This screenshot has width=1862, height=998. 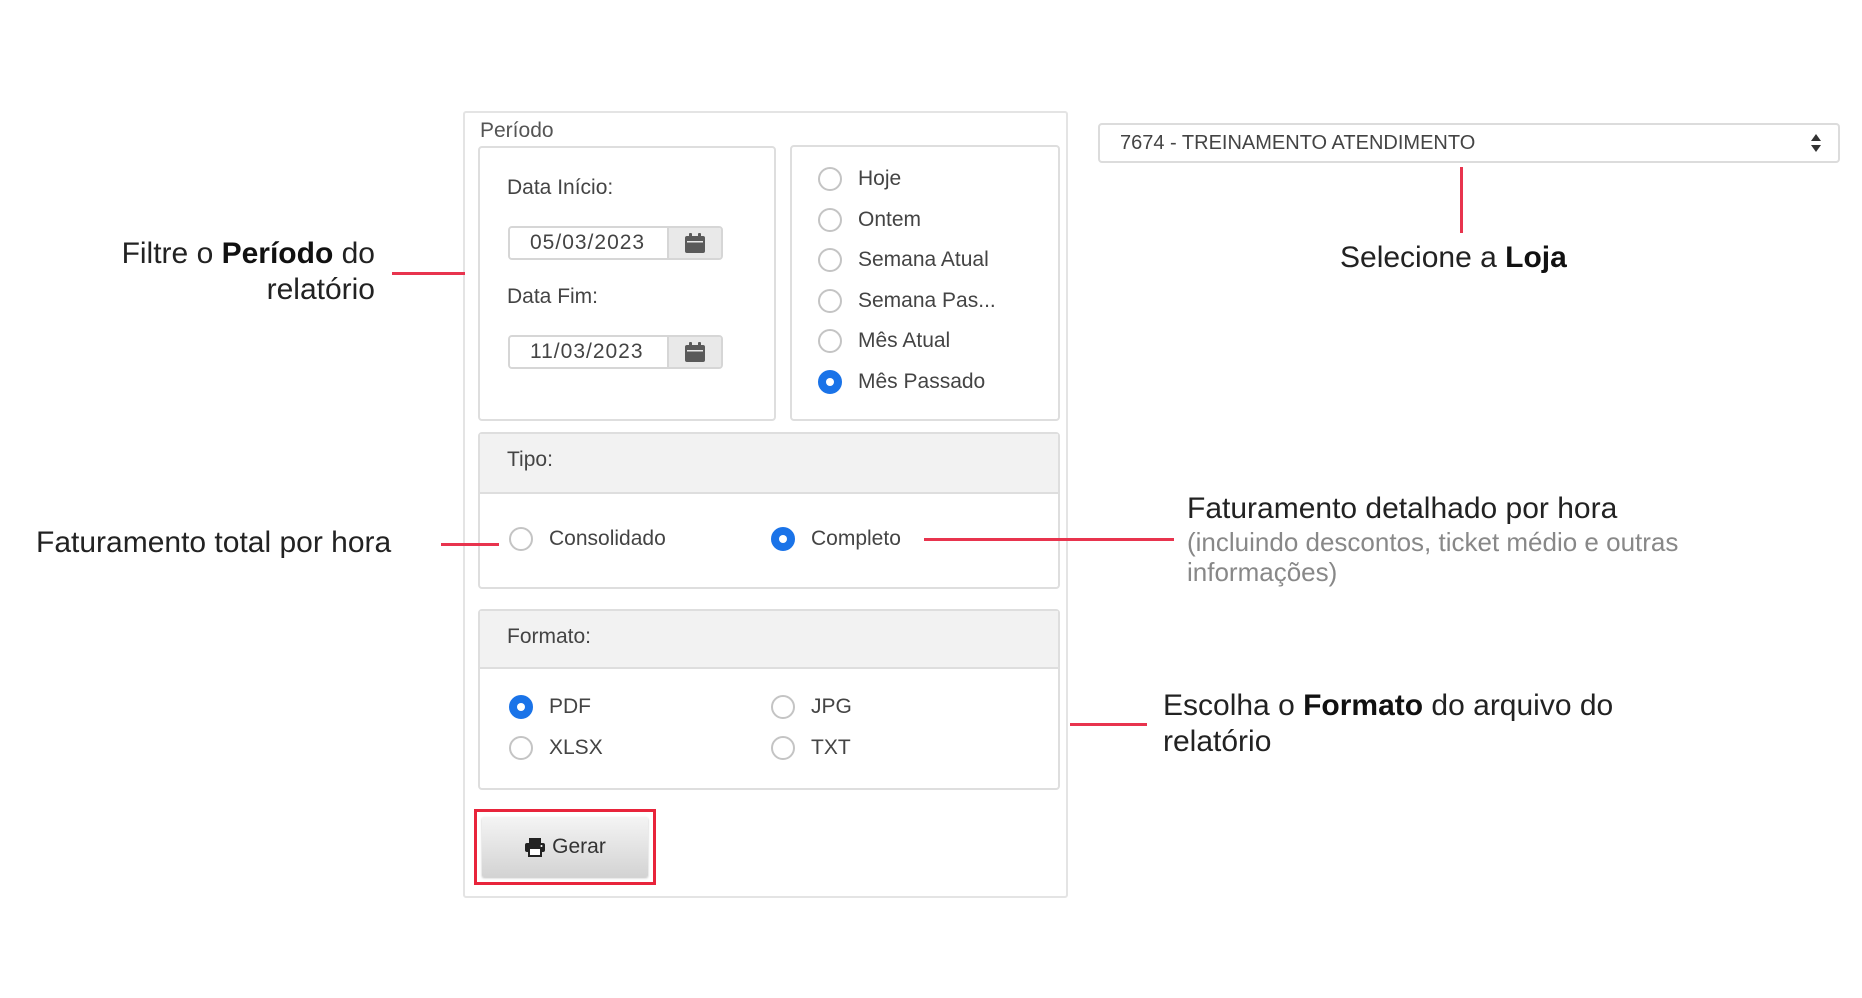 I want to click on radio-mes-atual: Mês Atual, so click(x=884, y=341).